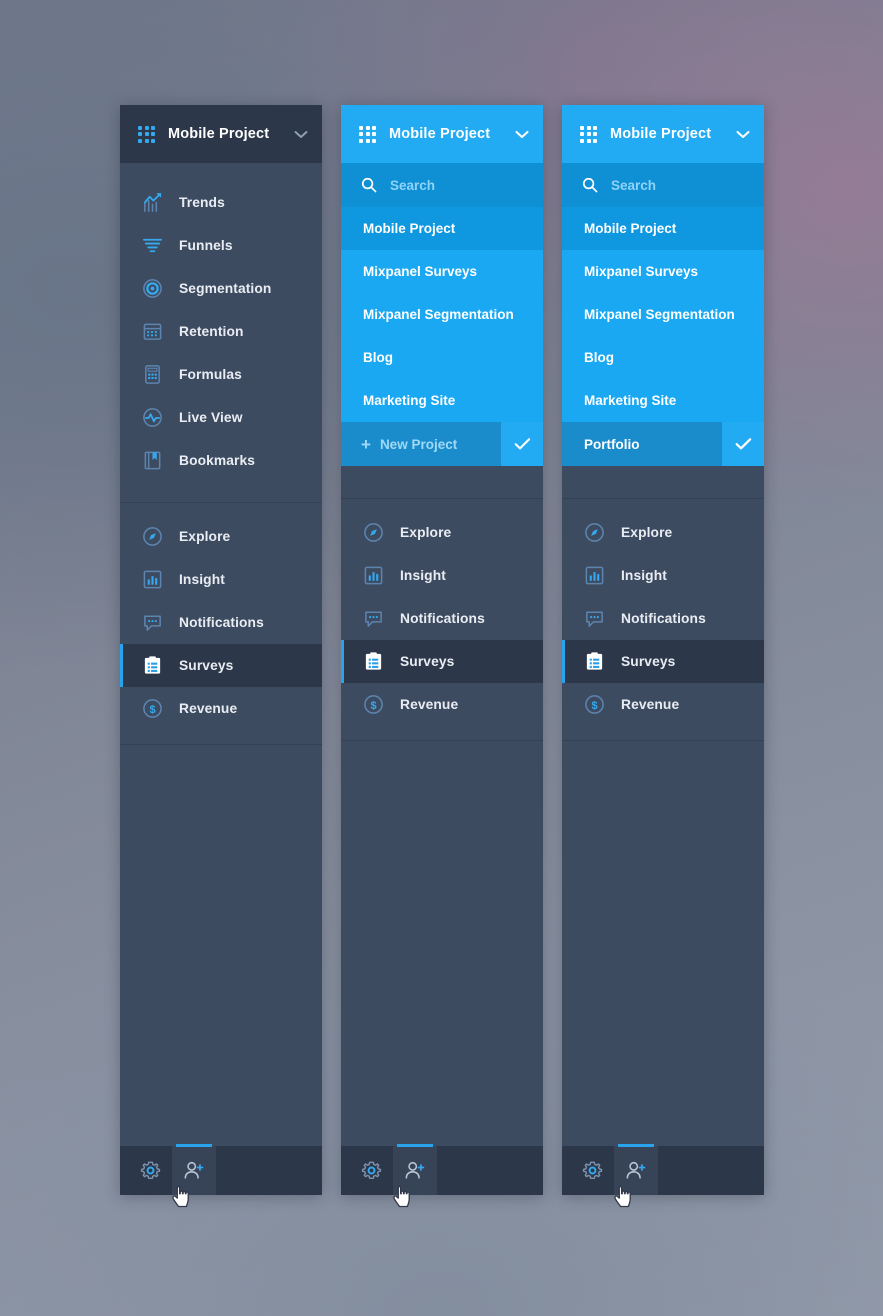  I want to click on new-project-input: + New Project, so click(421, 444).